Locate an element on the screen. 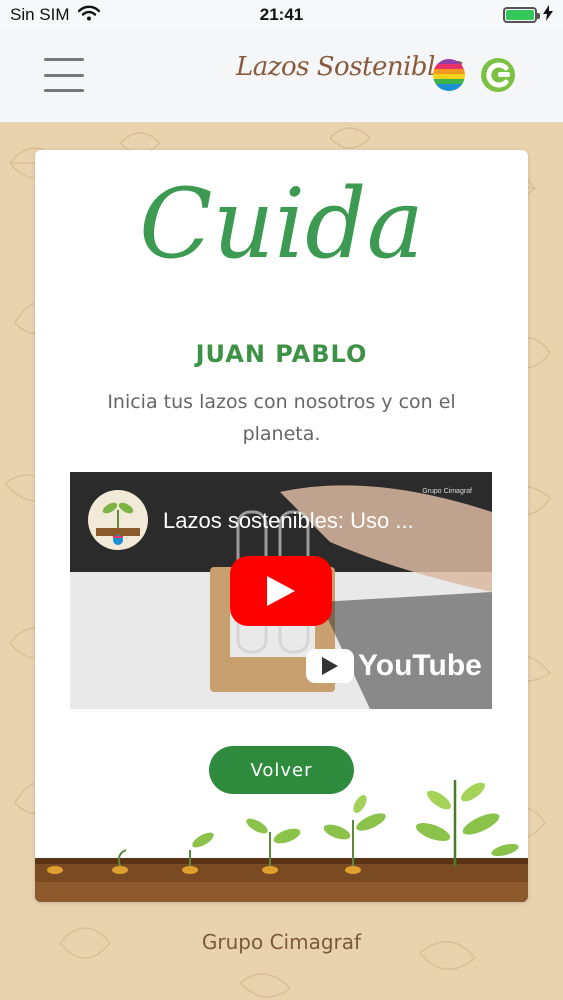  user-name: JUAN PABLO is located at coordinates (281, 354).